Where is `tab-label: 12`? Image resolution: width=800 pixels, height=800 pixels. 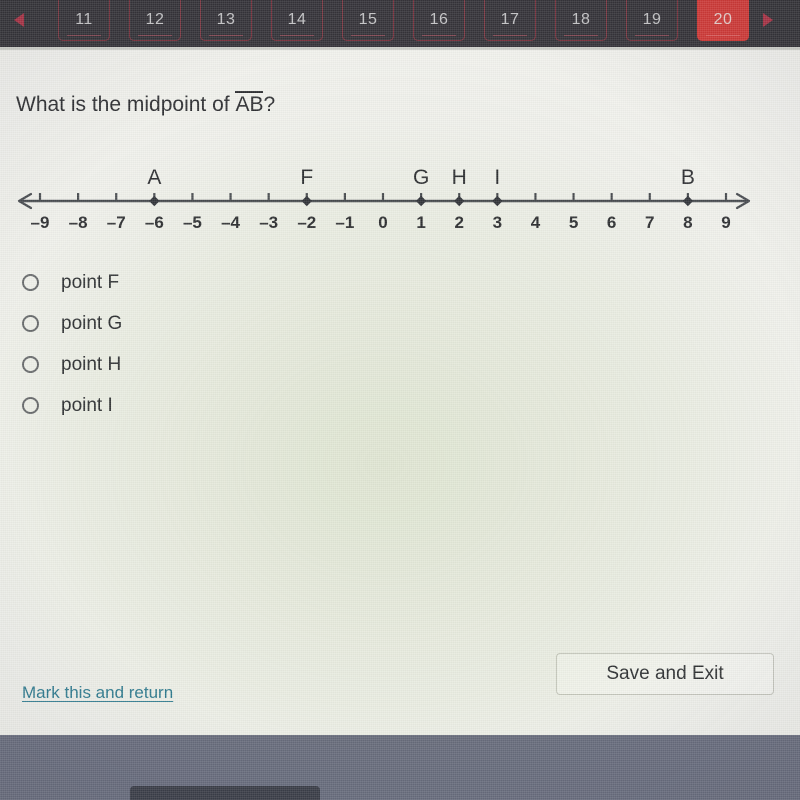
tab-label: 12 is located at coordinates (155, 19).